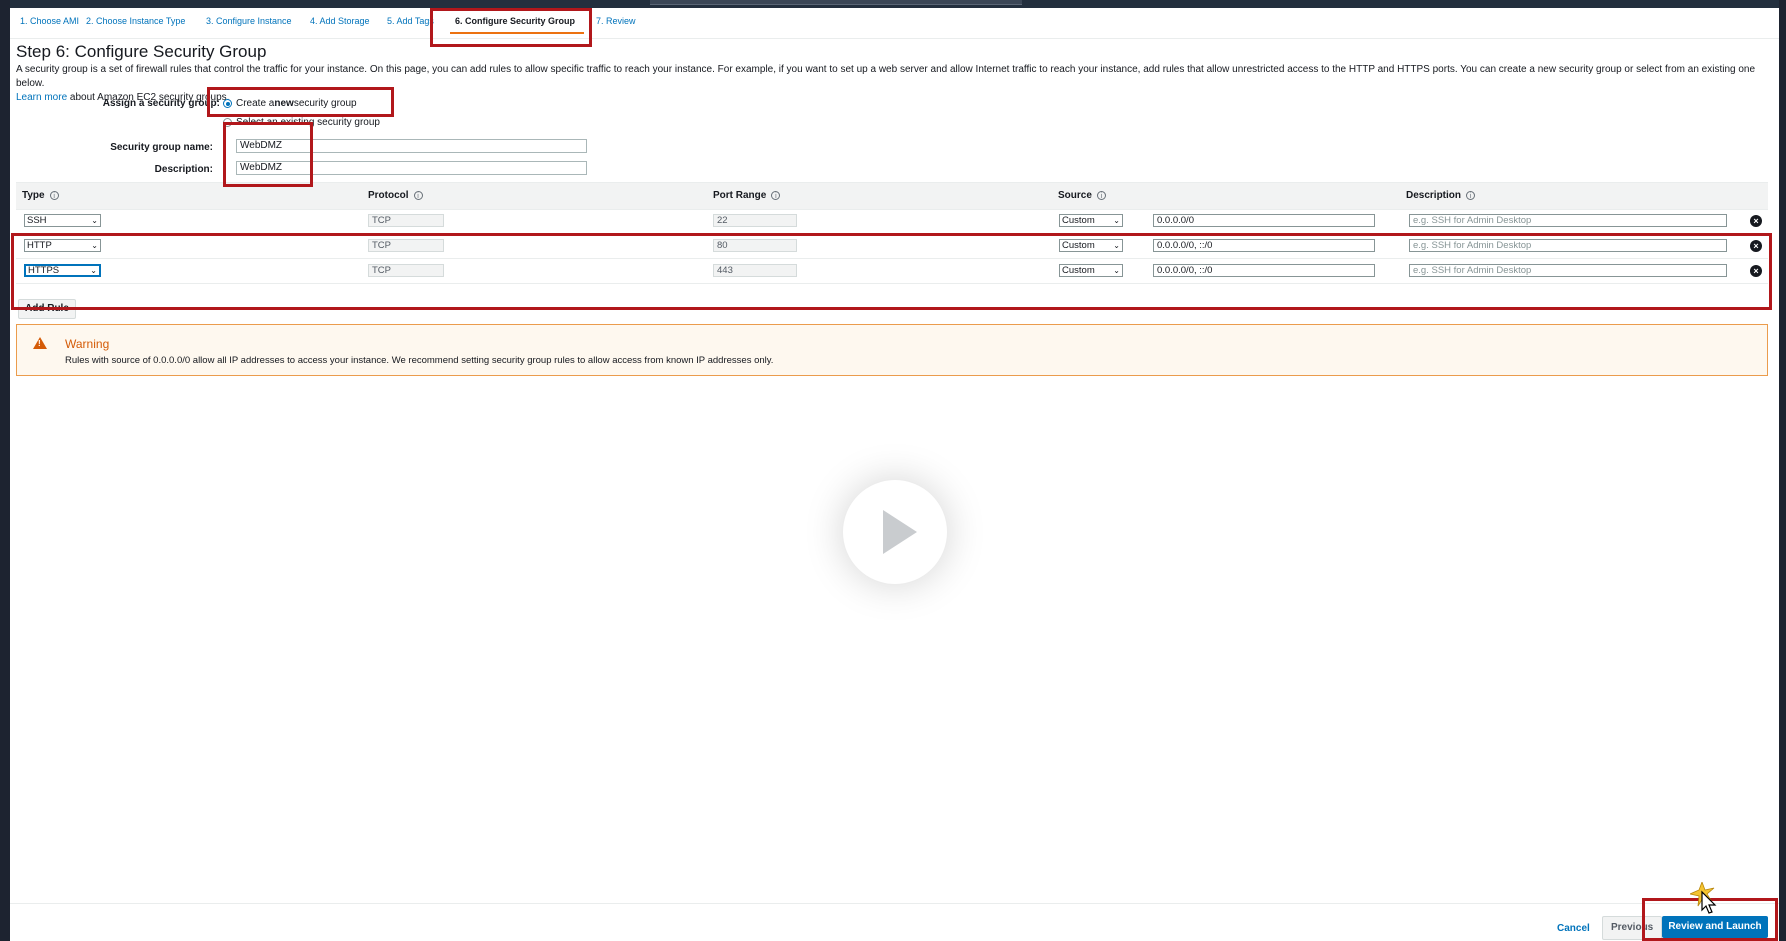 The width and height of the screenshot is (1786, 941). I want to click on col-protocol-label: Protocol, so click(388, 195).